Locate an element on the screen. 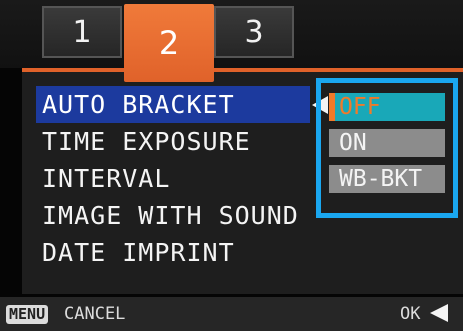  option-on: ON is located at coordinates (387, 143).